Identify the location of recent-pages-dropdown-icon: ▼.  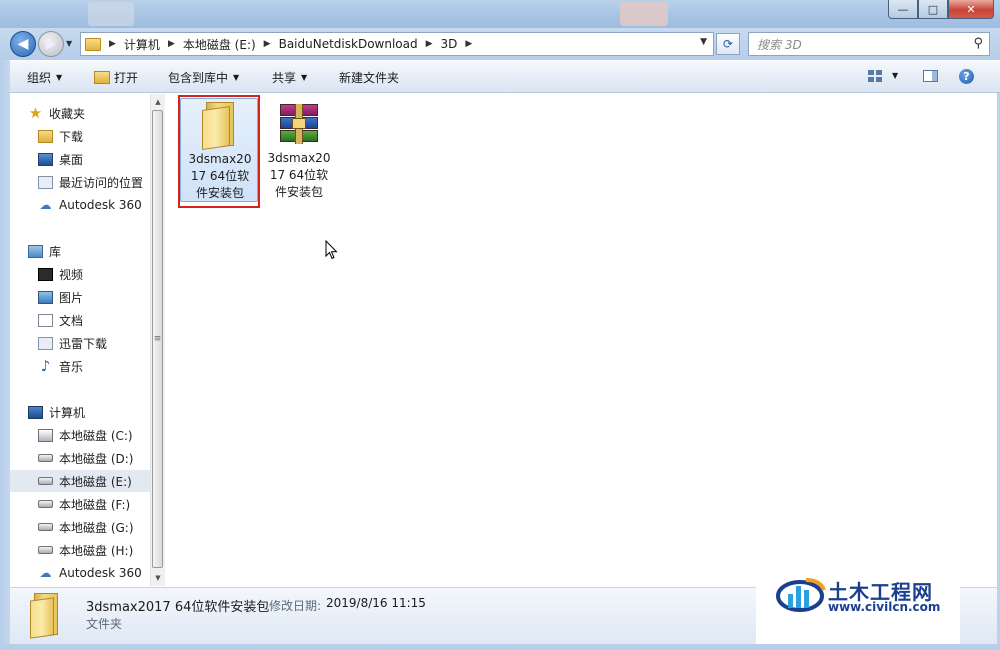
(69, 43).